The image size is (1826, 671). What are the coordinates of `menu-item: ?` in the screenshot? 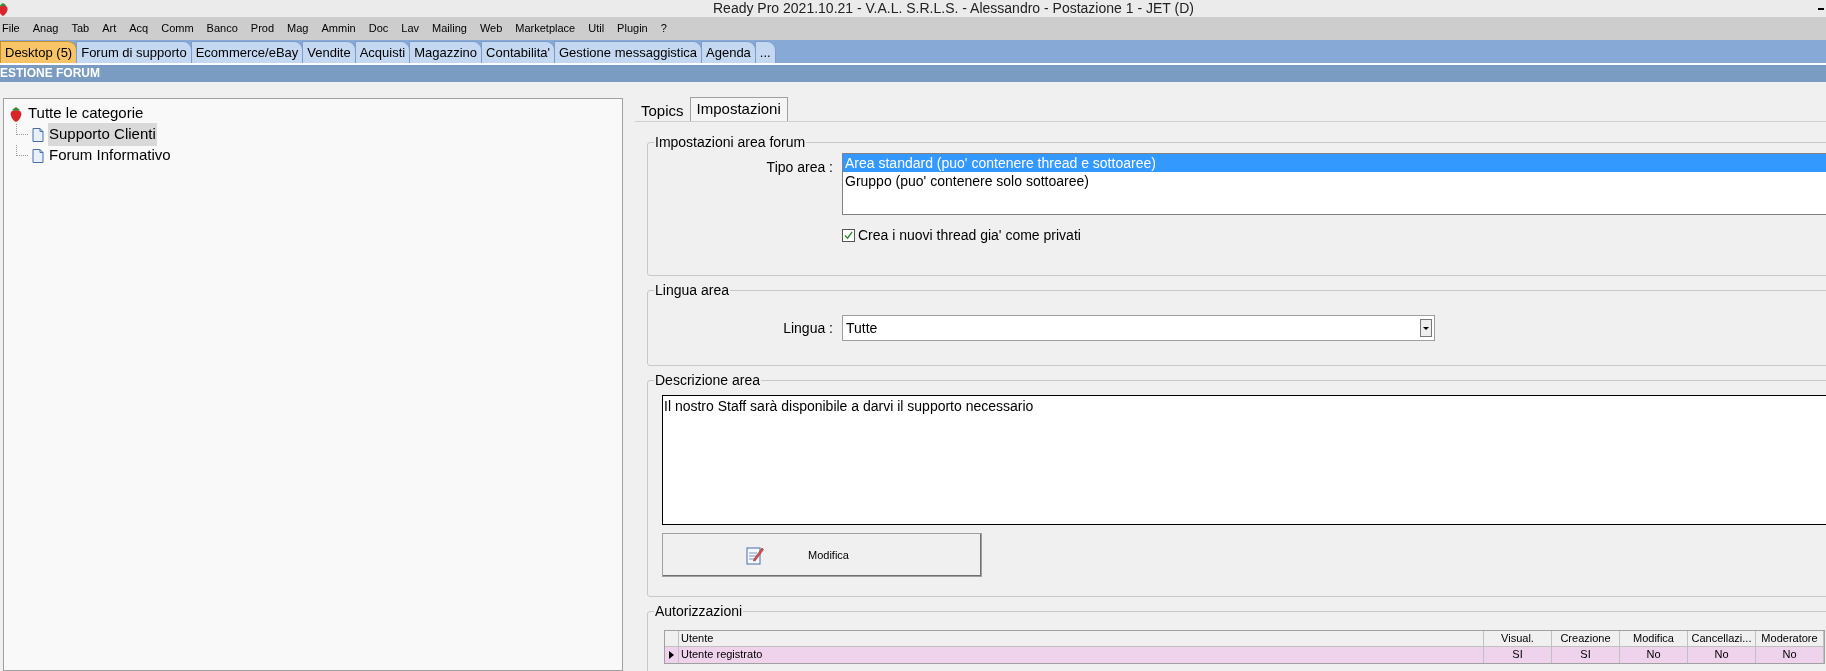 It's located at (663, 28).